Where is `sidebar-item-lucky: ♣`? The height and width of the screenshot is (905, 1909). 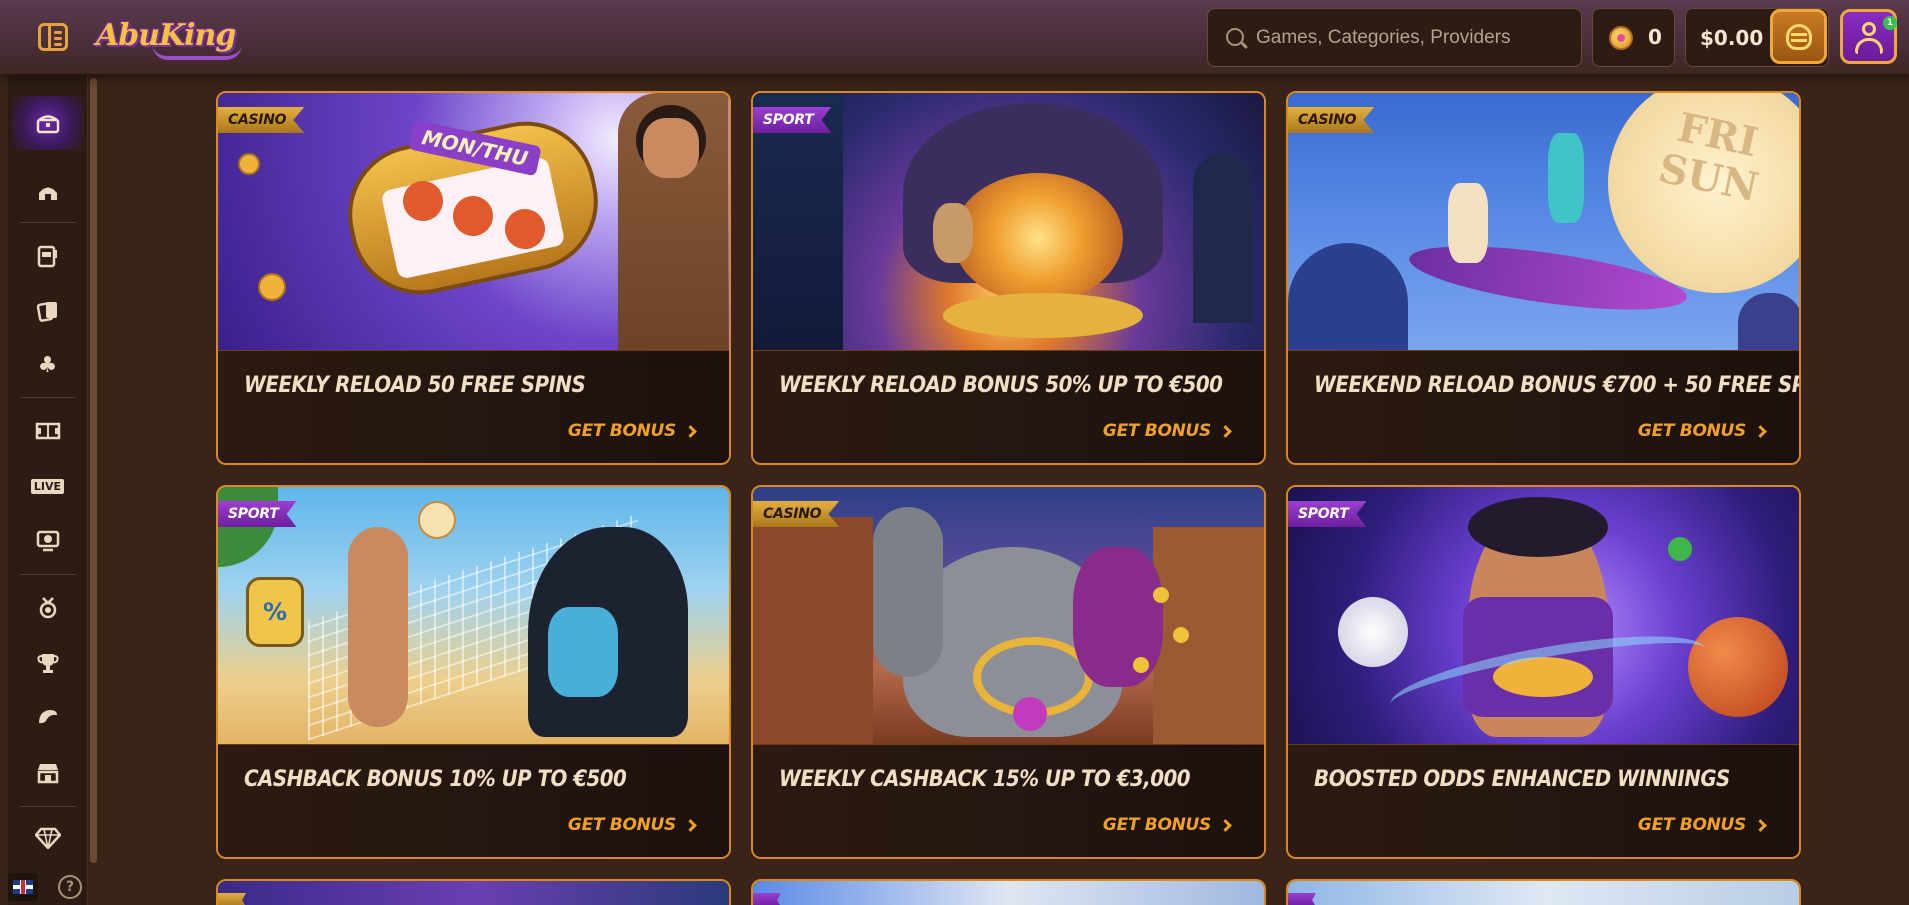 sidebar-item-lucky: ♣ is located at coordinates (47, 366).